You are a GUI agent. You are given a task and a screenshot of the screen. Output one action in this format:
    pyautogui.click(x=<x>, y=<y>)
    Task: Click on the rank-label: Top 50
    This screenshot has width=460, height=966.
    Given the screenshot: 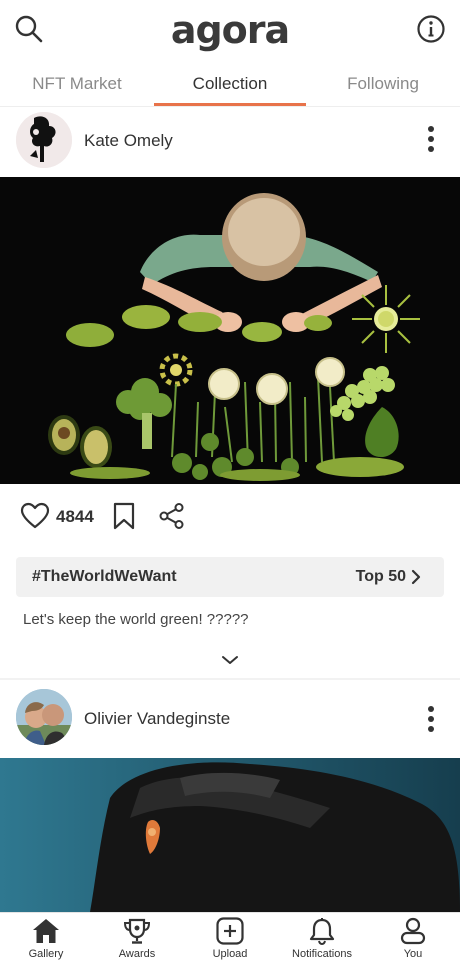 What is the action you would take?
    pyautogui.click(x=380, y=576)
    